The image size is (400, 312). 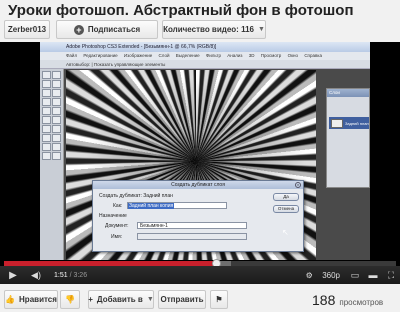 What do you see at coordinates (293, 55) in the screenshot?
I see `menu-item: Окно` at bounding box center [293, 55].